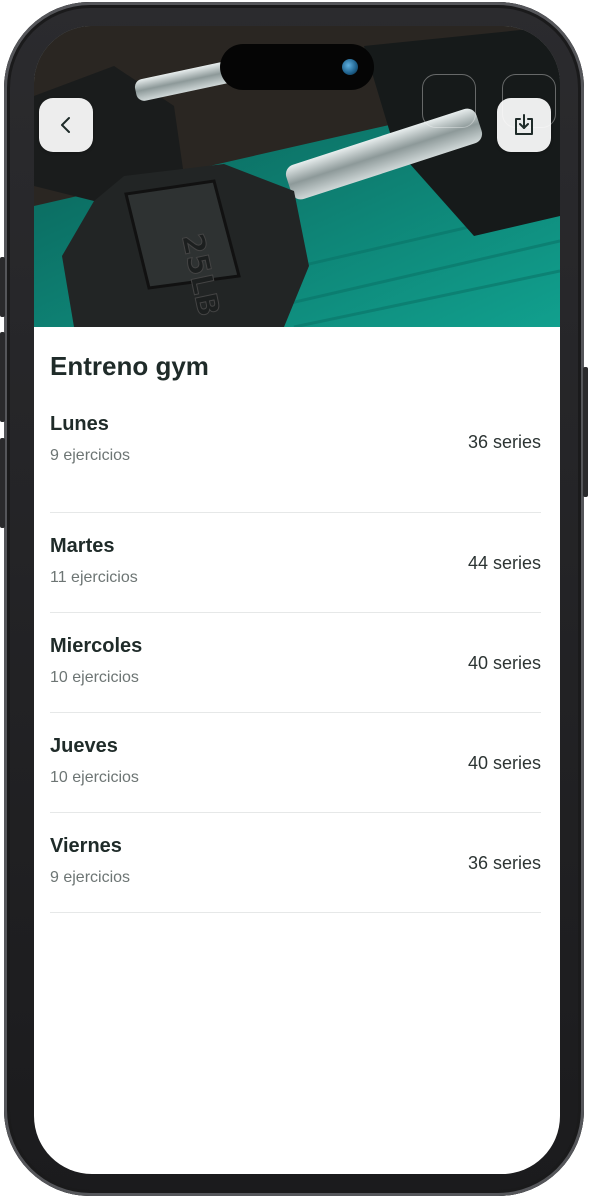 The height and width of the screenshot is (1200, 589). What do you see at coordinates (96, 646) in the screenshot?
I see `day-name: Miercoles` at bounding box center [96, 646].